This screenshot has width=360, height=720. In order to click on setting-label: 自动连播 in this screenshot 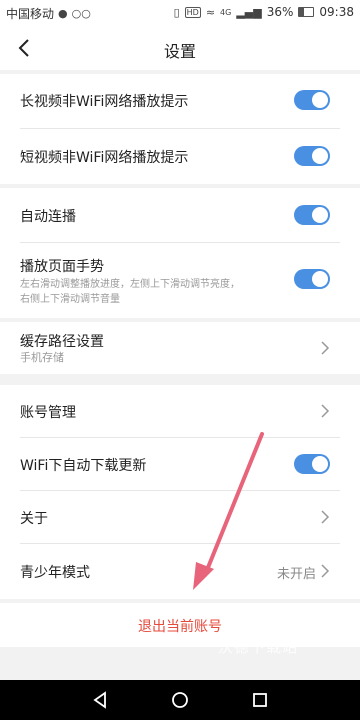, I will do `click(48, 217)`.